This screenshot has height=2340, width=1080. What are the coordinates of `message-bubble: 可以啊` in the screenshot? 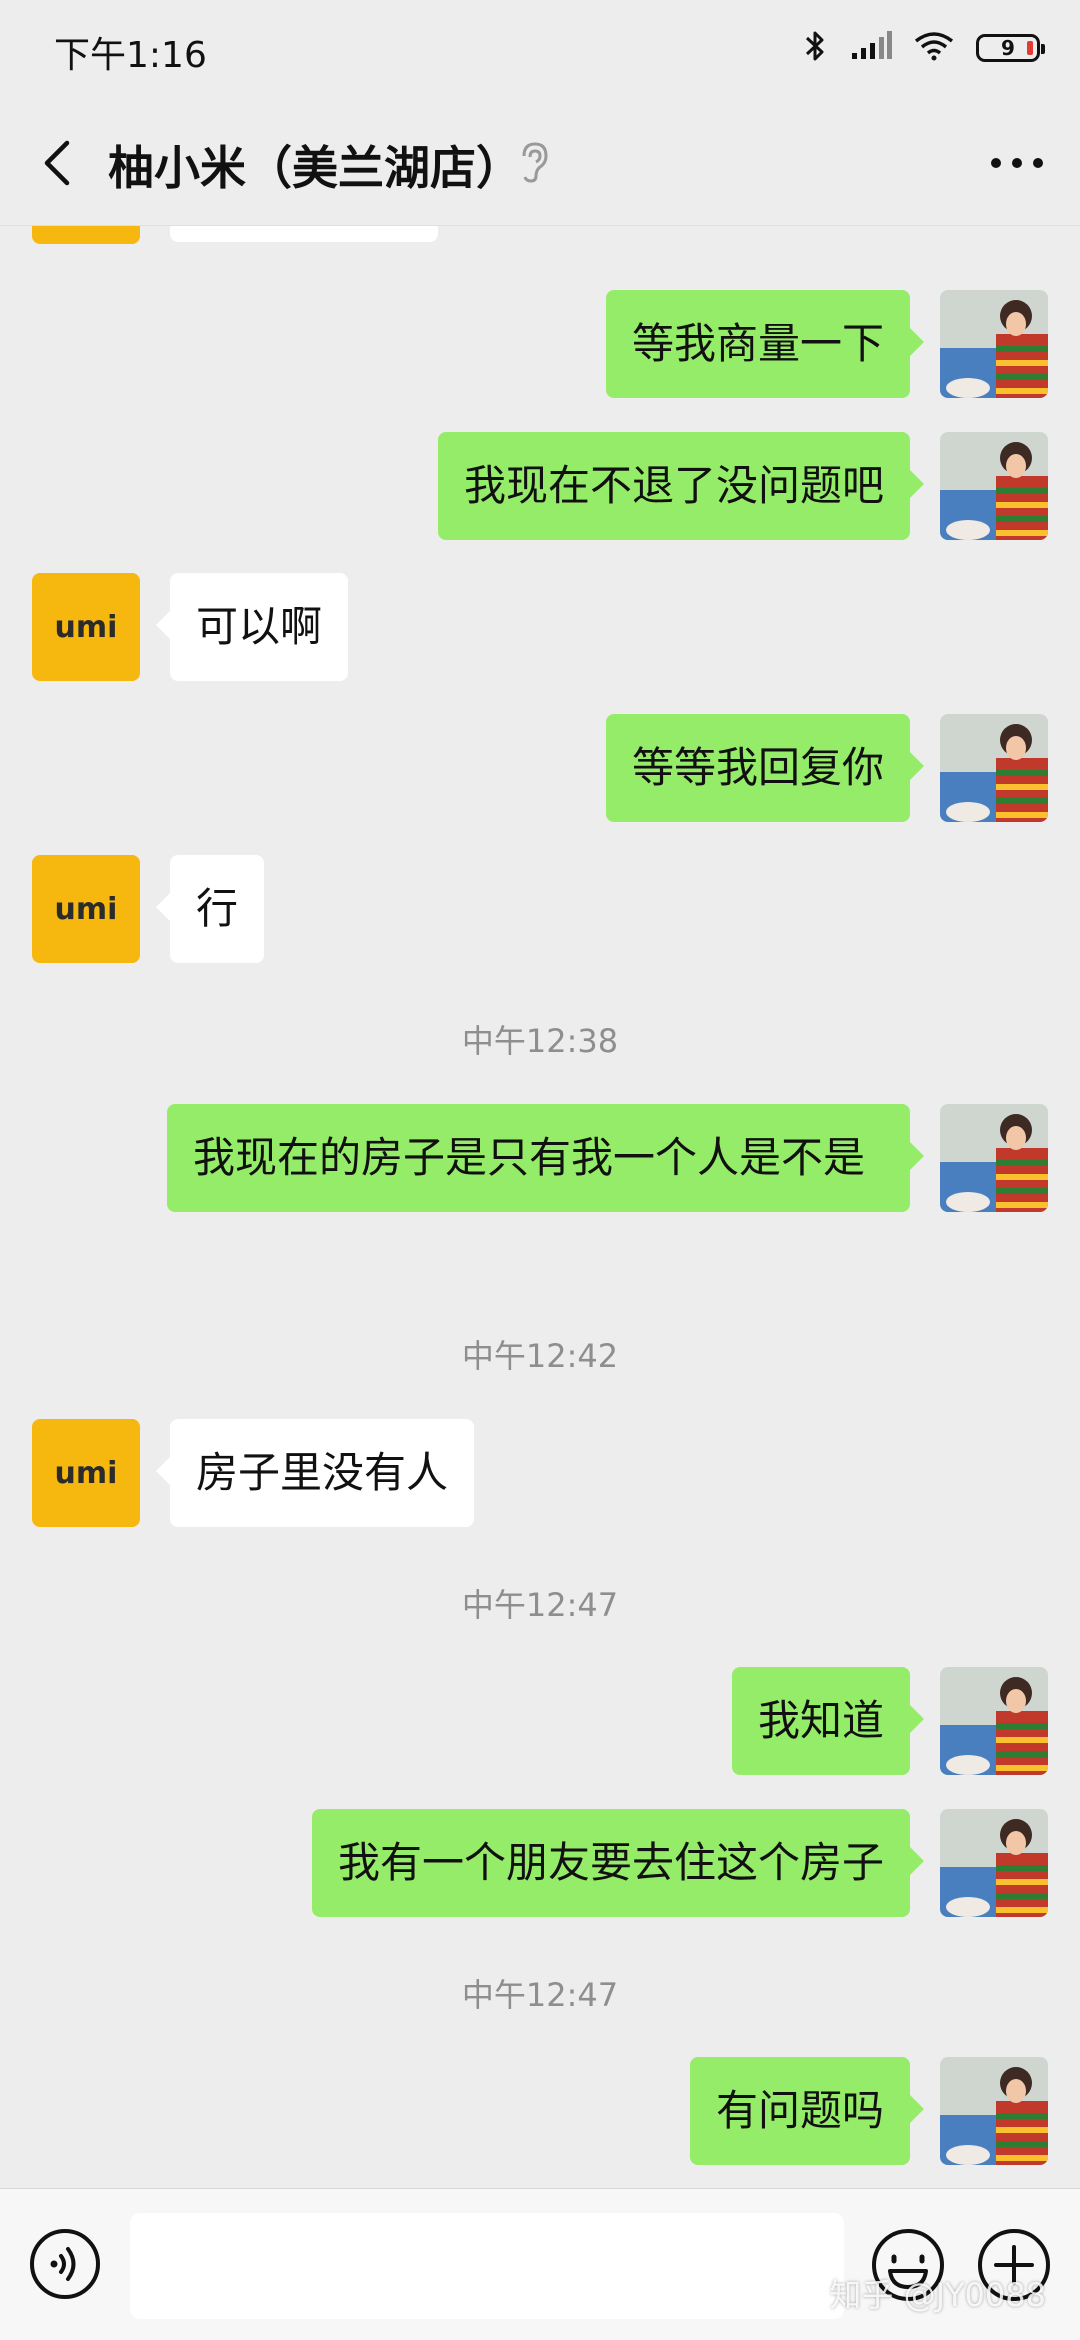 It's located at (252, 627).